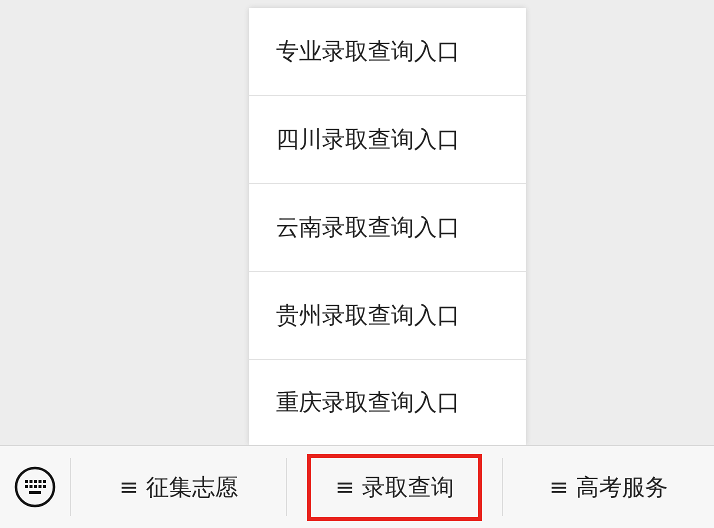  I want to click on menu-item: 云南录取查询入口, so click(387, 228).